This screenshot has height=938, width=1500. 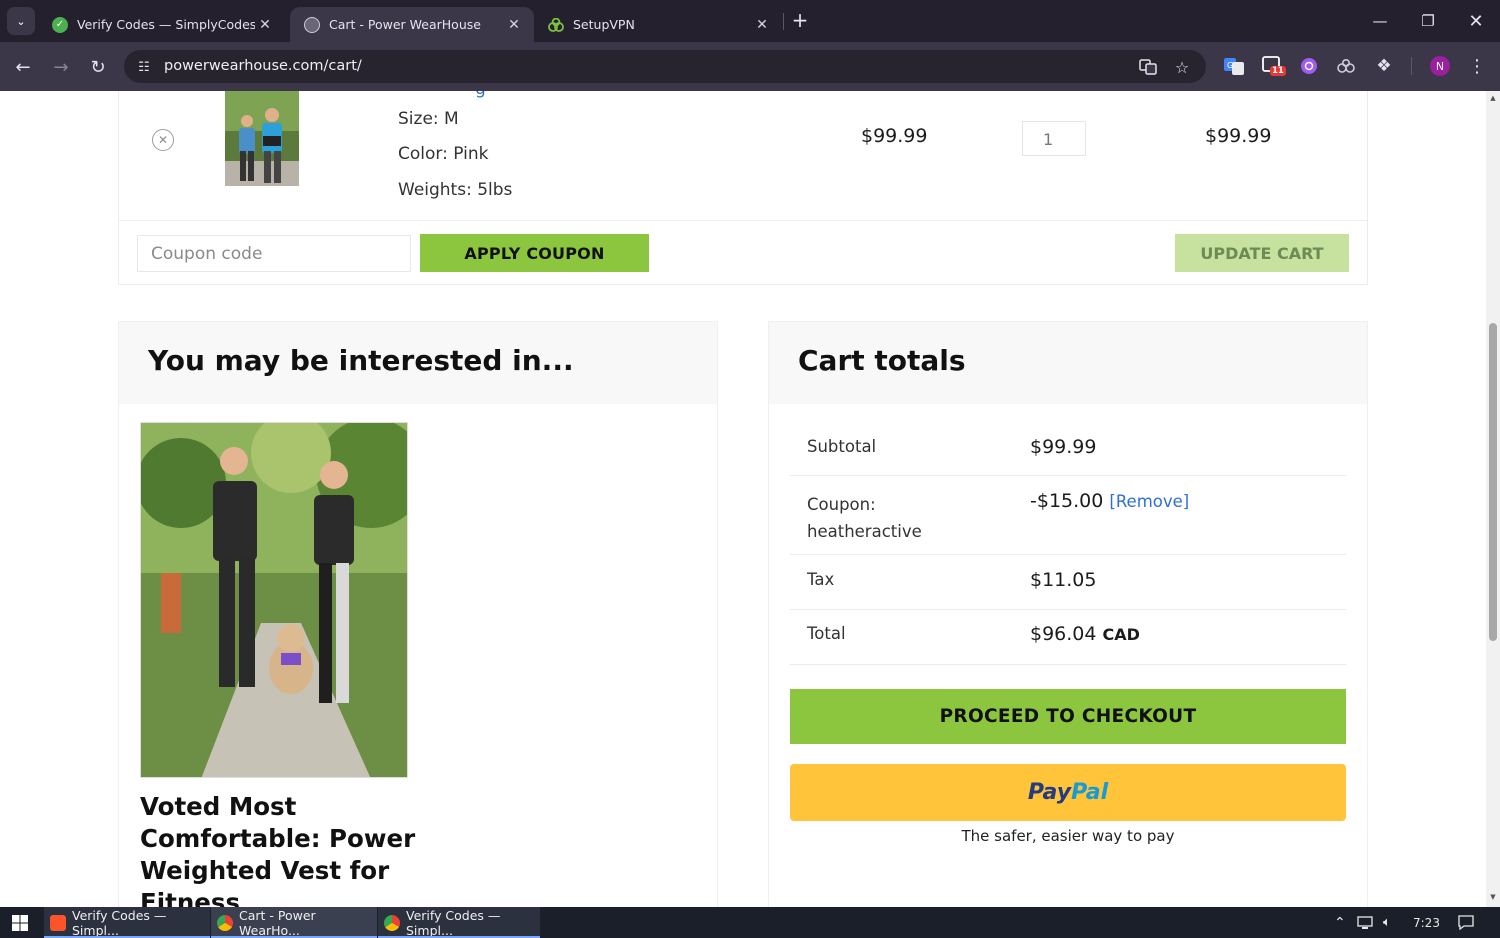 What do you see at coordinates (864, 518) in the screenshot?
I see `coupon-label: Coupon: heatheractive` at bounding box center [864, 518].